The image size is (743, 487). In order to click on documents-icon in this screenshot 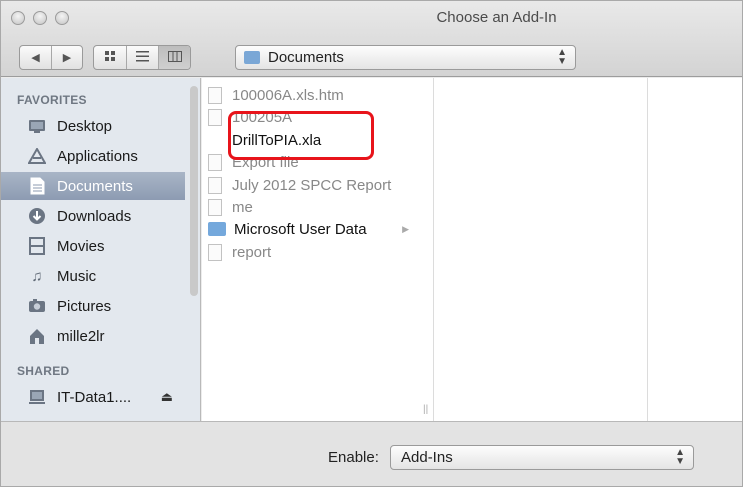, I will do `click(37, 186)`.